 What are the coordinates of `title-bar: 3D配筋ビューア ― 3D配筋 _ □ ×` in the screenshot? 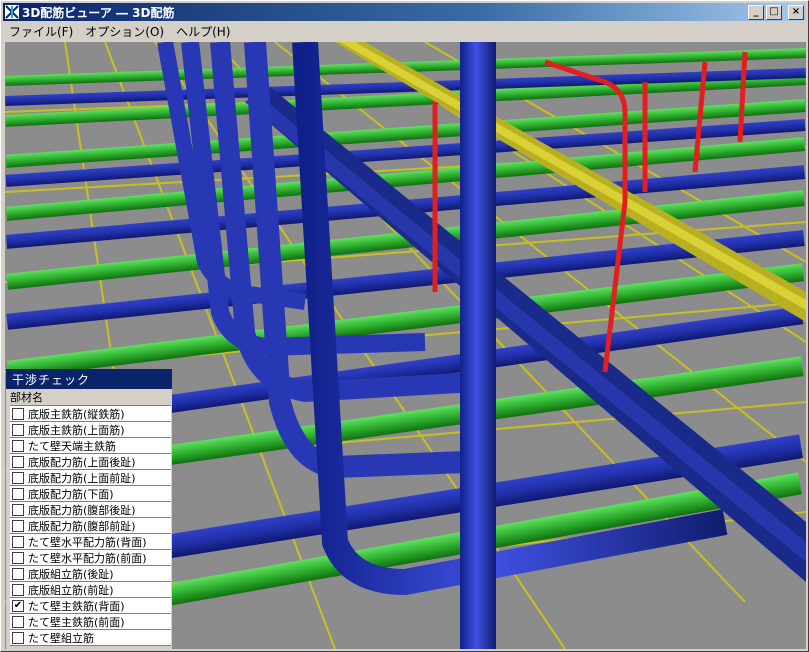 It's located at (404, 12).